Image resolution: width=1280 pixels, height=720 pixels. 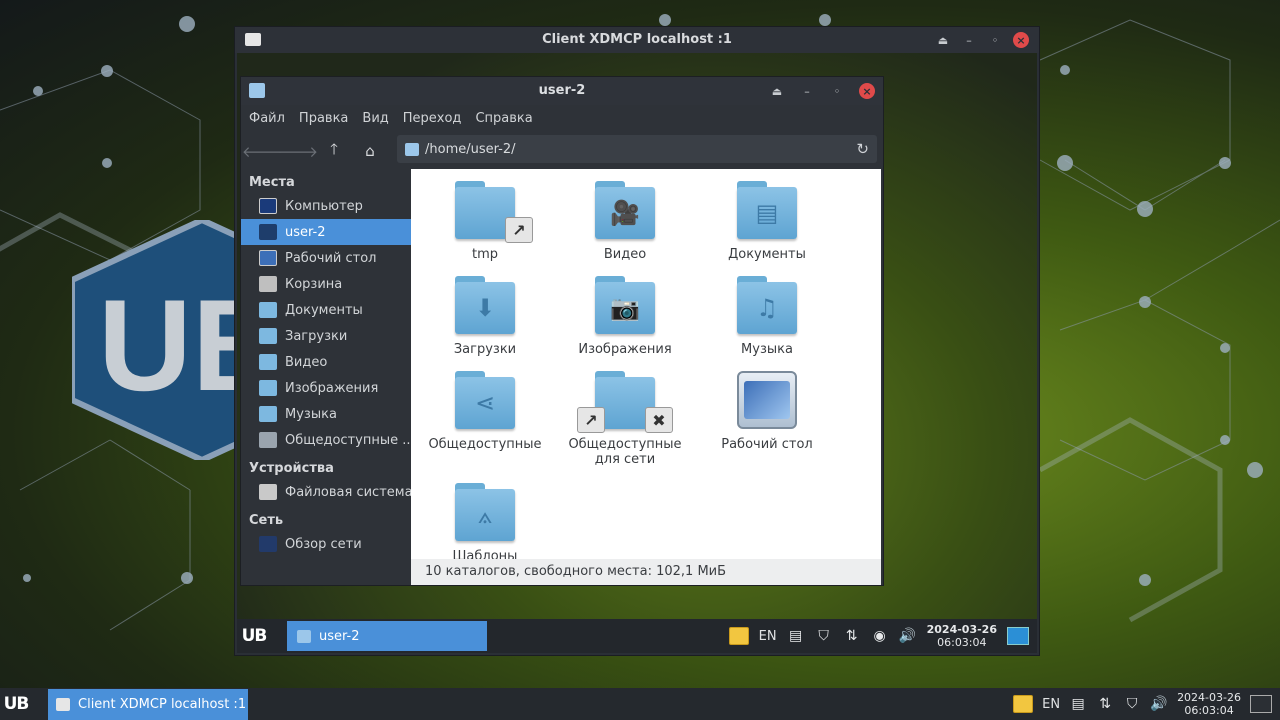 I want to click on folder-documents-icon: ▤, so click(x=767, y=210).